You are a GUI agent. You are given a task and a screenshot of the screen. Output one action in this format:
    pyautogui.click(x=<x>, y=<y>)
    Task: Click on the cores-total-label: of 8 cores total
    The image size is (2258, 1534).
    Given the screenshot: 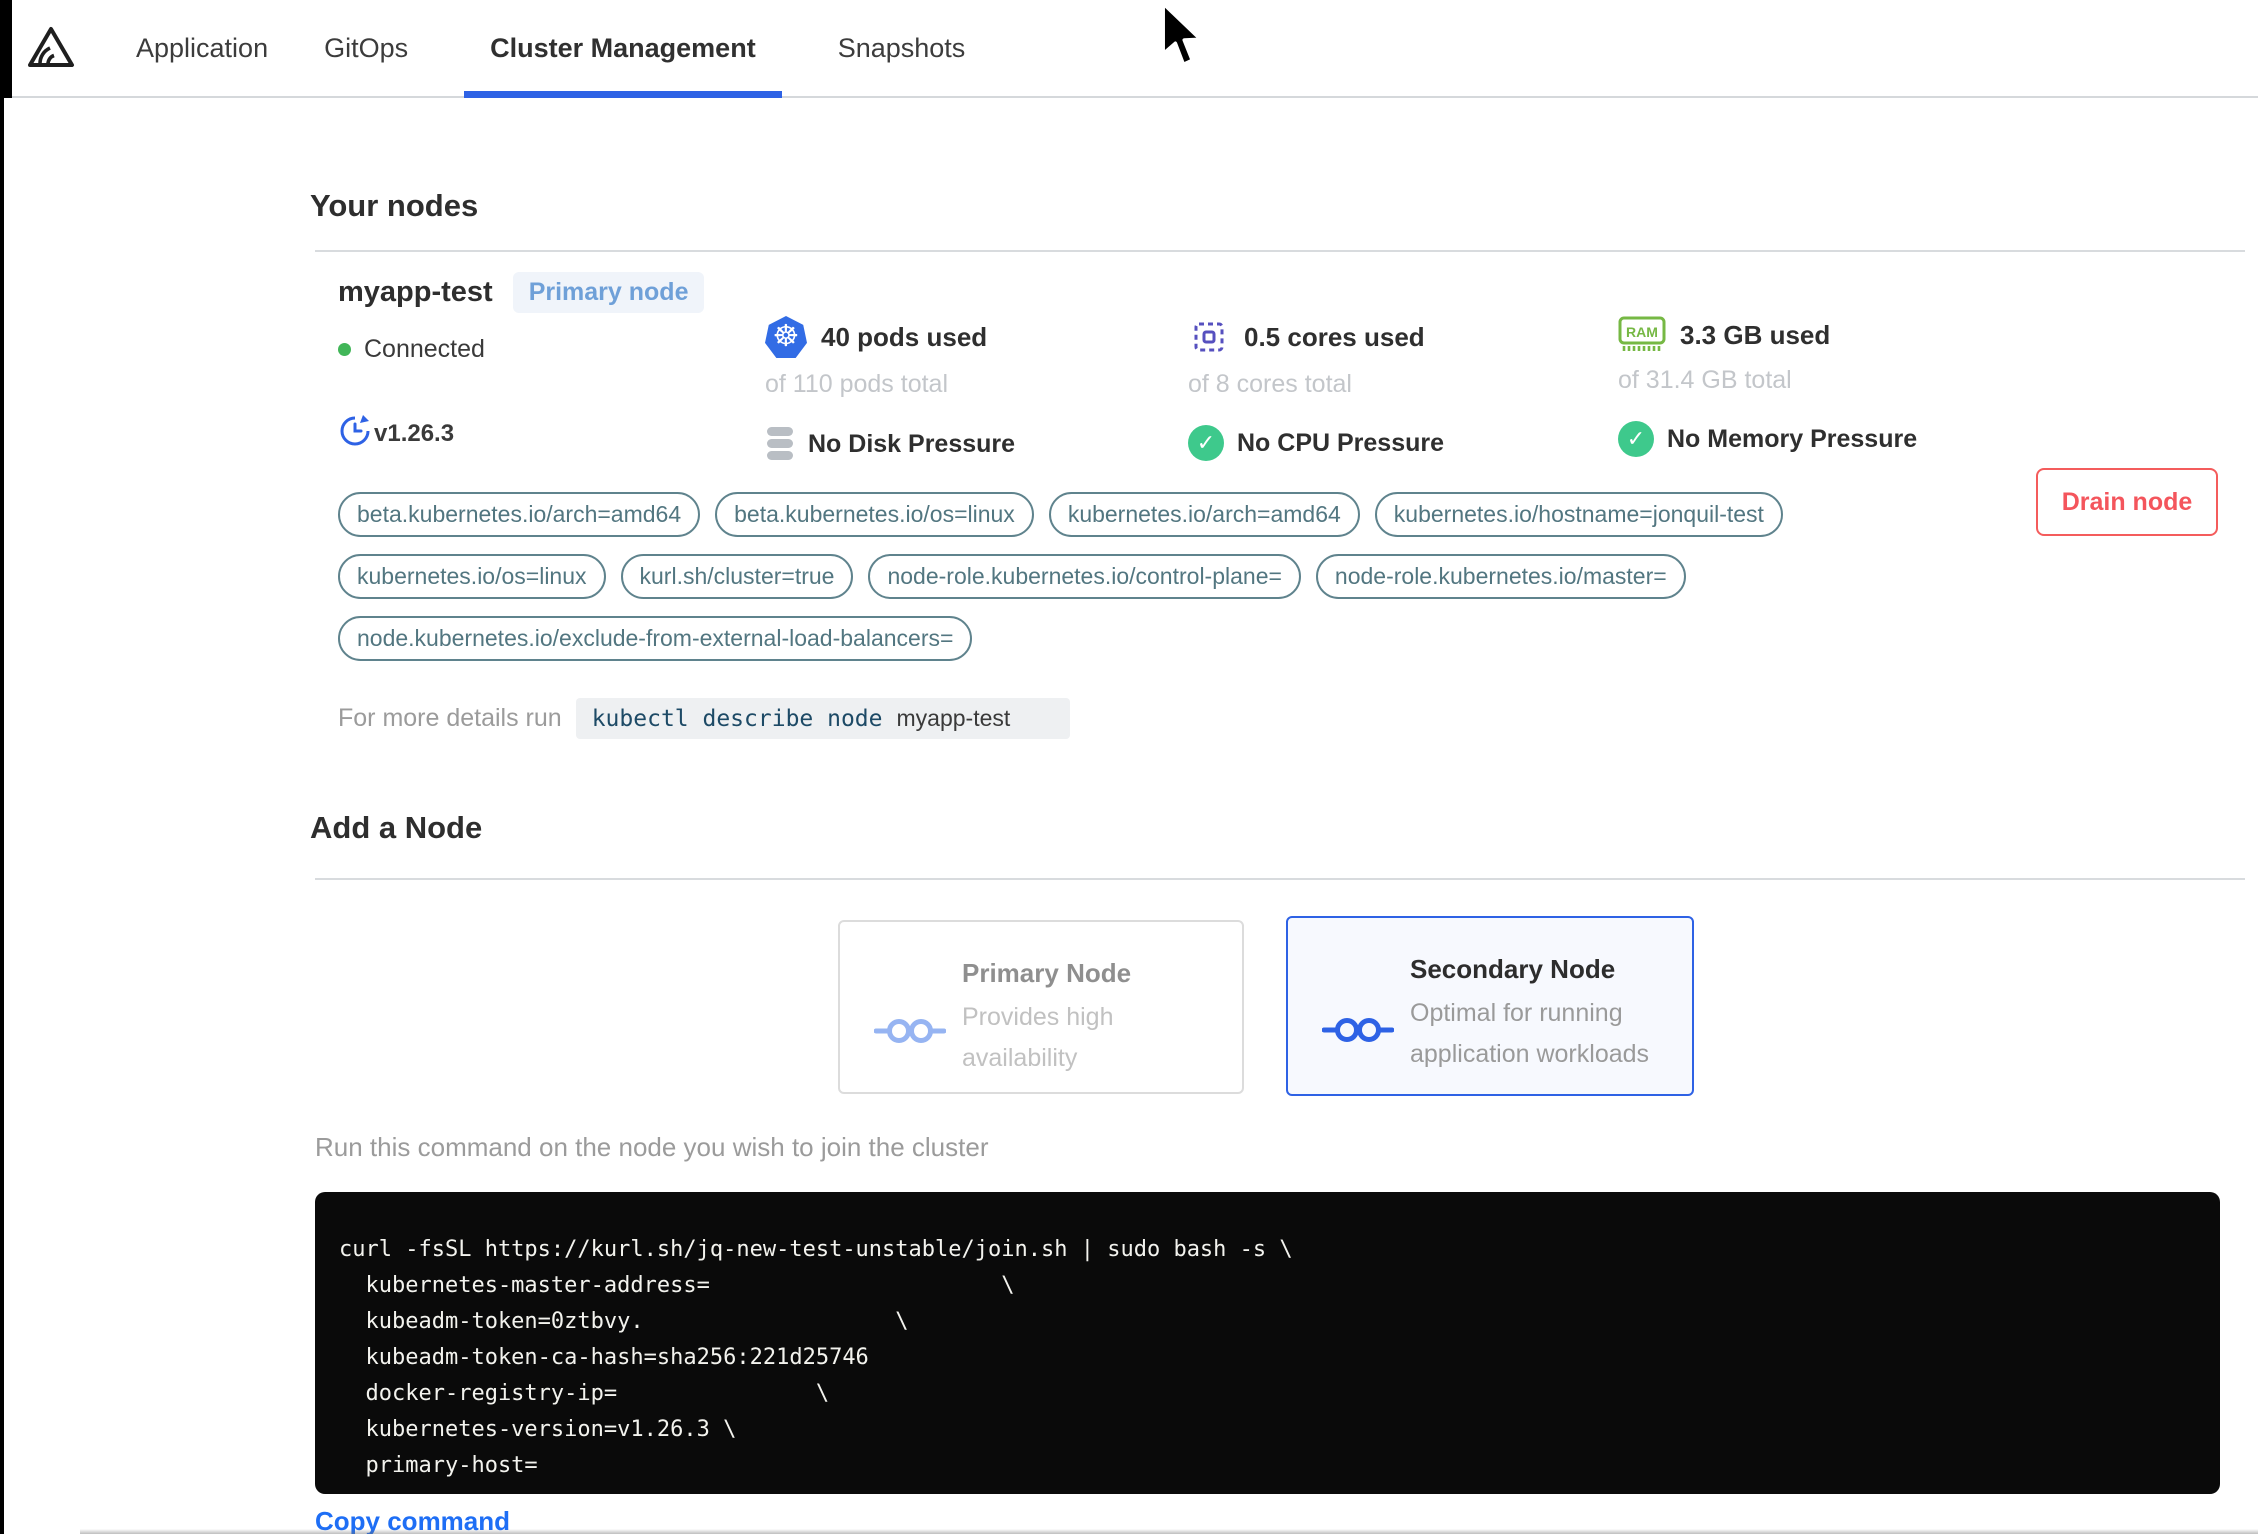 What is the action you would take?
    pyautogui.click(x=1270, y=384)
    